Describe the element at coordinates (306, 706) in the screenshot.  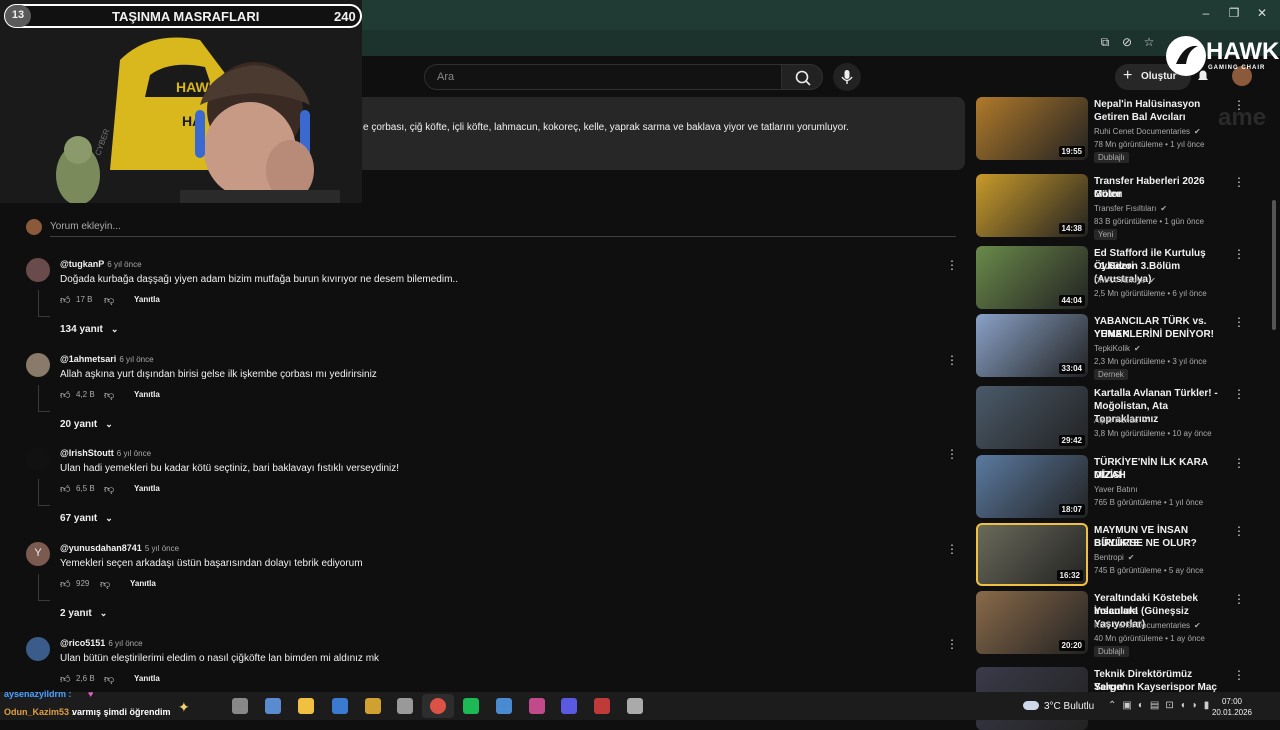
I see `edge-icon` at that location.